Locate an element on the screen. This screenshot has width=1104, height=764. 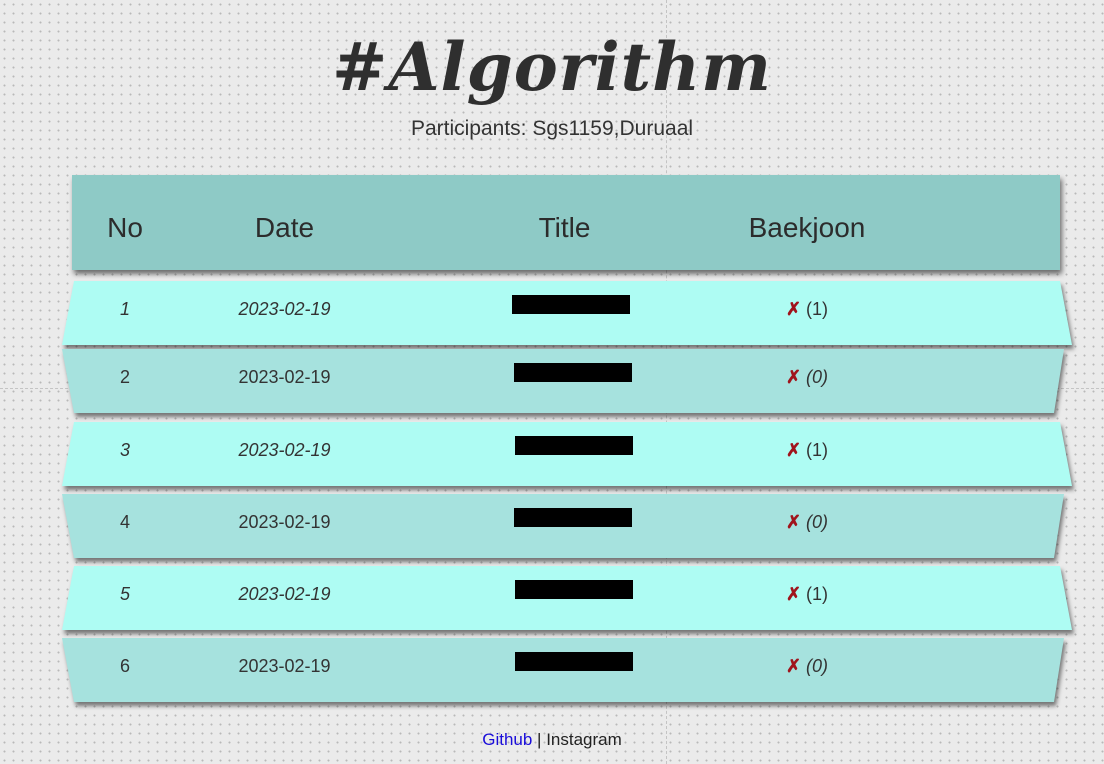
header-no: No is located at coordinates (125, 227).